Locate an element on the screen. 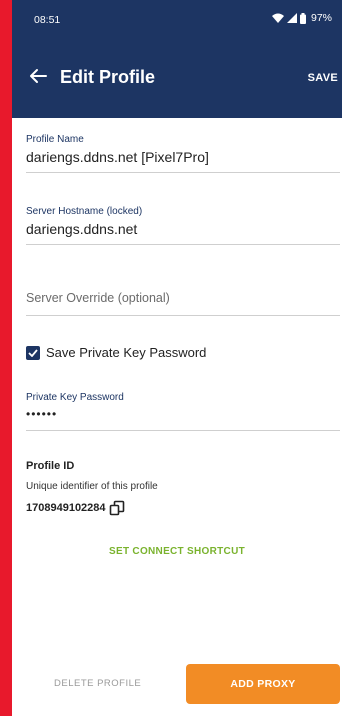  add-proxy-button: ADD PROXY is located at coordinates (263, 684).